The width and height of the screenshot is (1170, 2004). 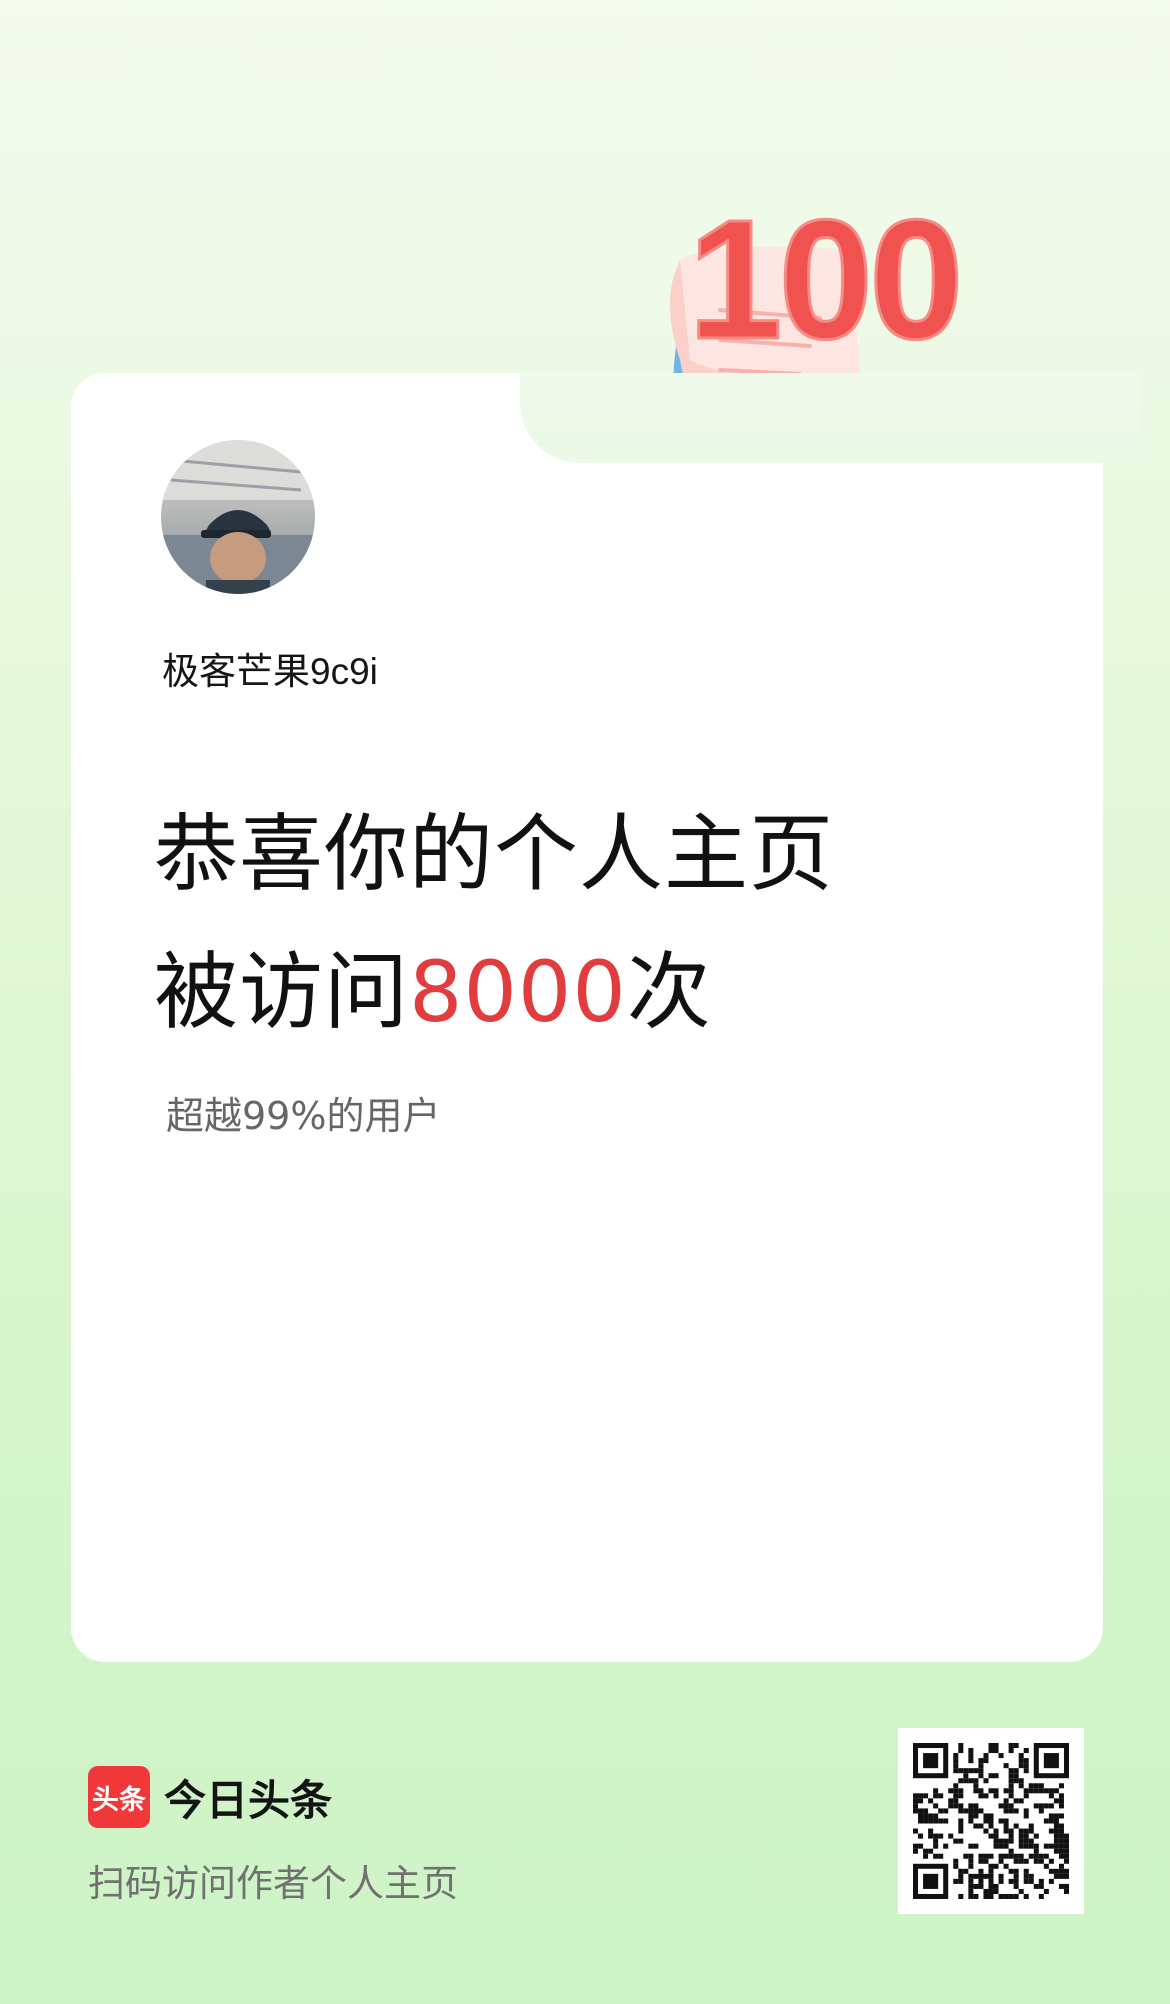 What do you see at coordinates (824, 280) in the screenshot?
I see `badge-number: 100` at bounding box center [824, 280].